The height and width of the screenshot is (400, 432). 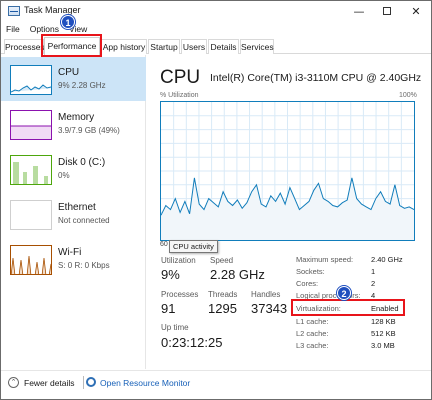 I want to click on footer-bar: ⌃ Fewer details Open Resource Monitor, so click(x=216, y=384).